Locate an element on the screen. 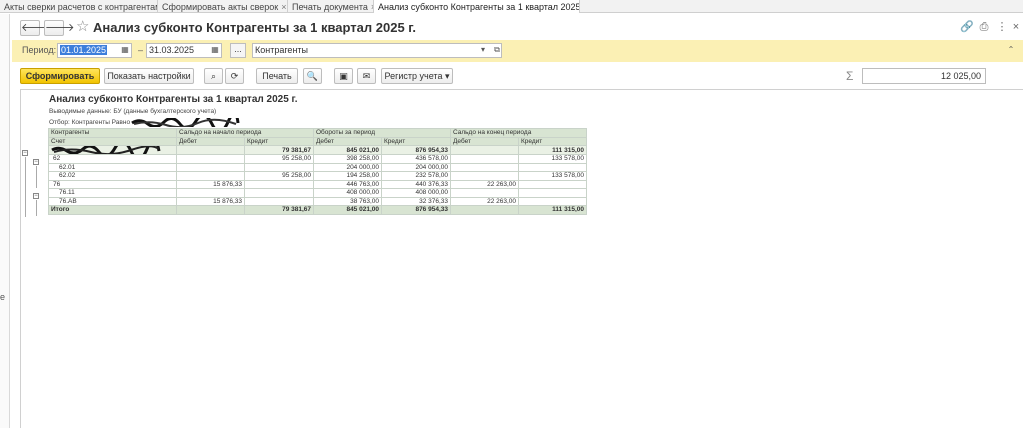  save-button: ▣ is located at coordinates (343, 76).